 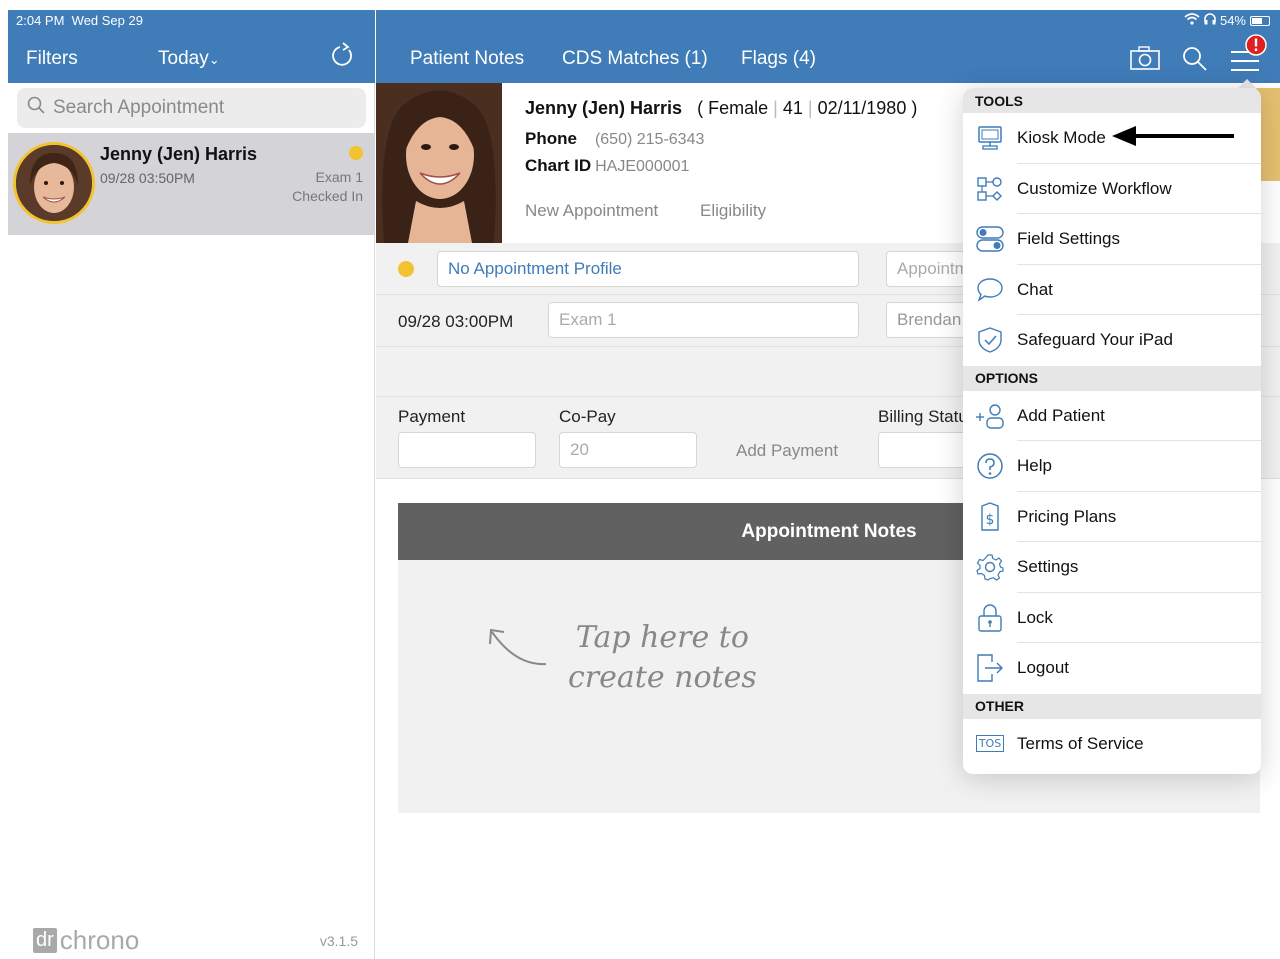 I want to click on copay-input: 20, so click(x=628, y=450).